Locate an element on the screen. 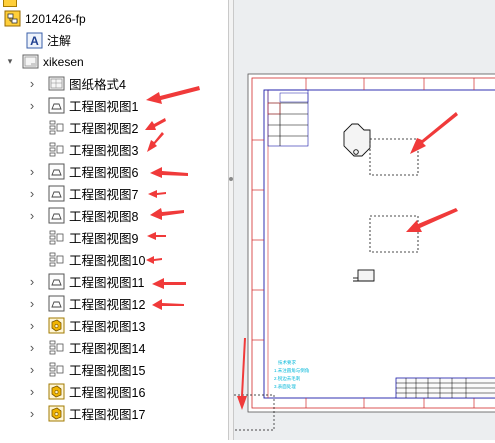 The height and width of the screenshot is (443, 495). svg-text: 技术要求 is located at coordinates (287, 362).